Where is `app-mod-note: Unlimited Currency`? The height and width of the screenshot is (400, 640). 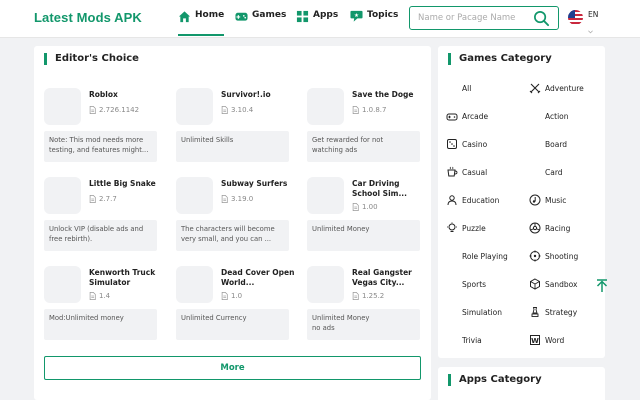
app-mod-note: Unlimited Currency is located at coordinates (232, 324).